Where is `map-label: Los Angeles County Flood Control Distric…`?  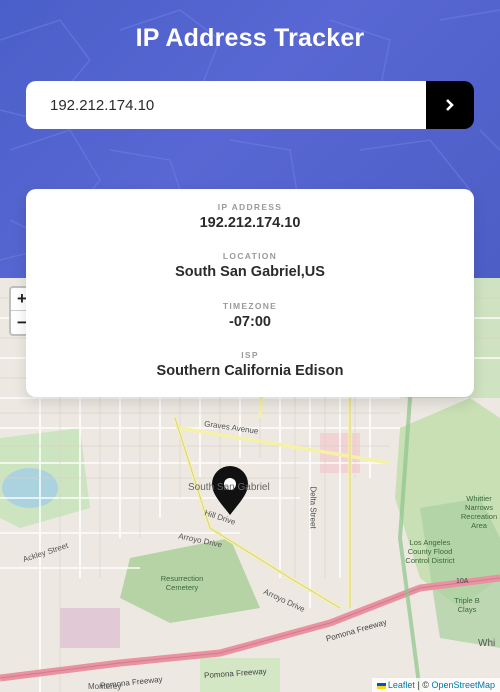 map-label: Los Angeles County Flood Control Distric… is located at coordinates (430, 551).